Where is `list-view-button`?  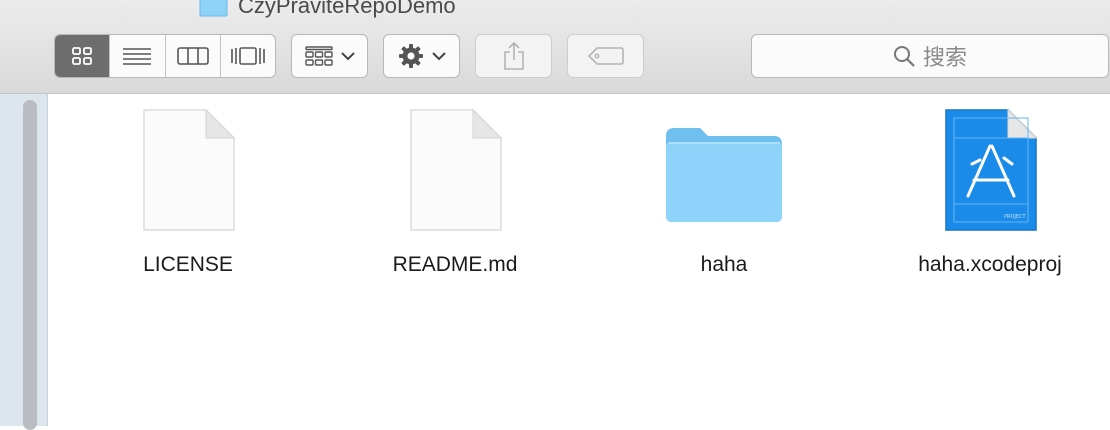
list-view-button is located at coordinates (138, 56).